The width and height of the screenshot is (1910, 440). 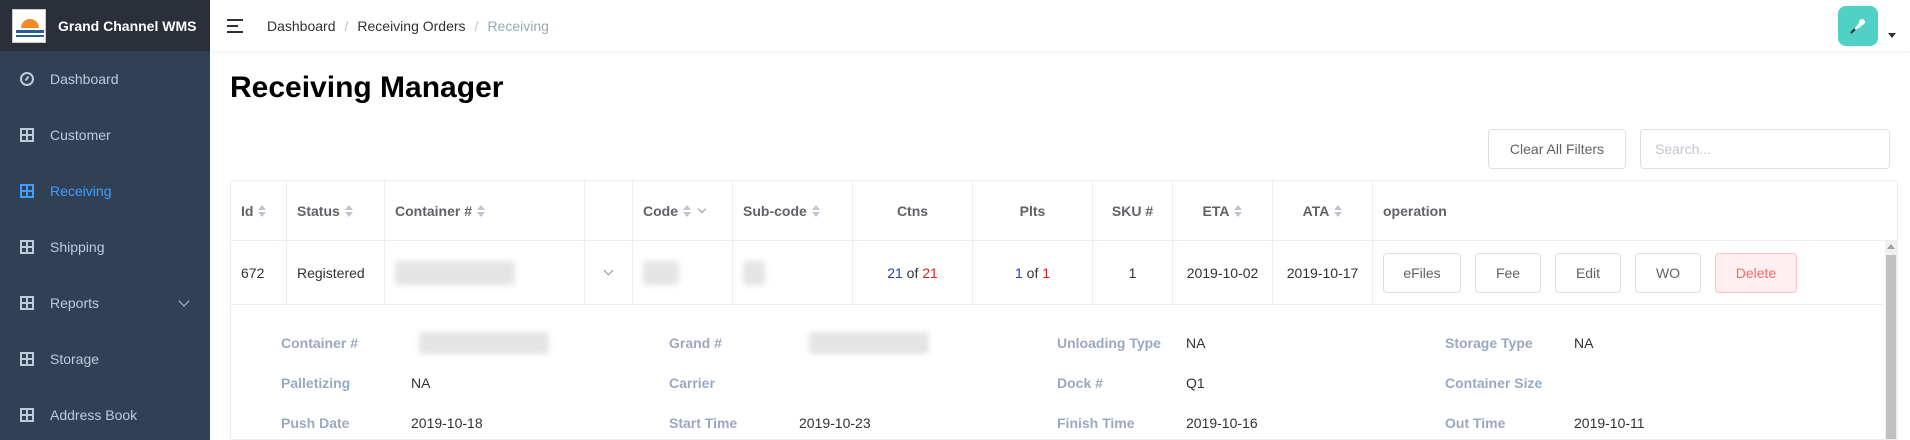 What do you see at coordinates (29, 25) in the screenshot?
I see `logo-icon` at bounding box center [29, 25].